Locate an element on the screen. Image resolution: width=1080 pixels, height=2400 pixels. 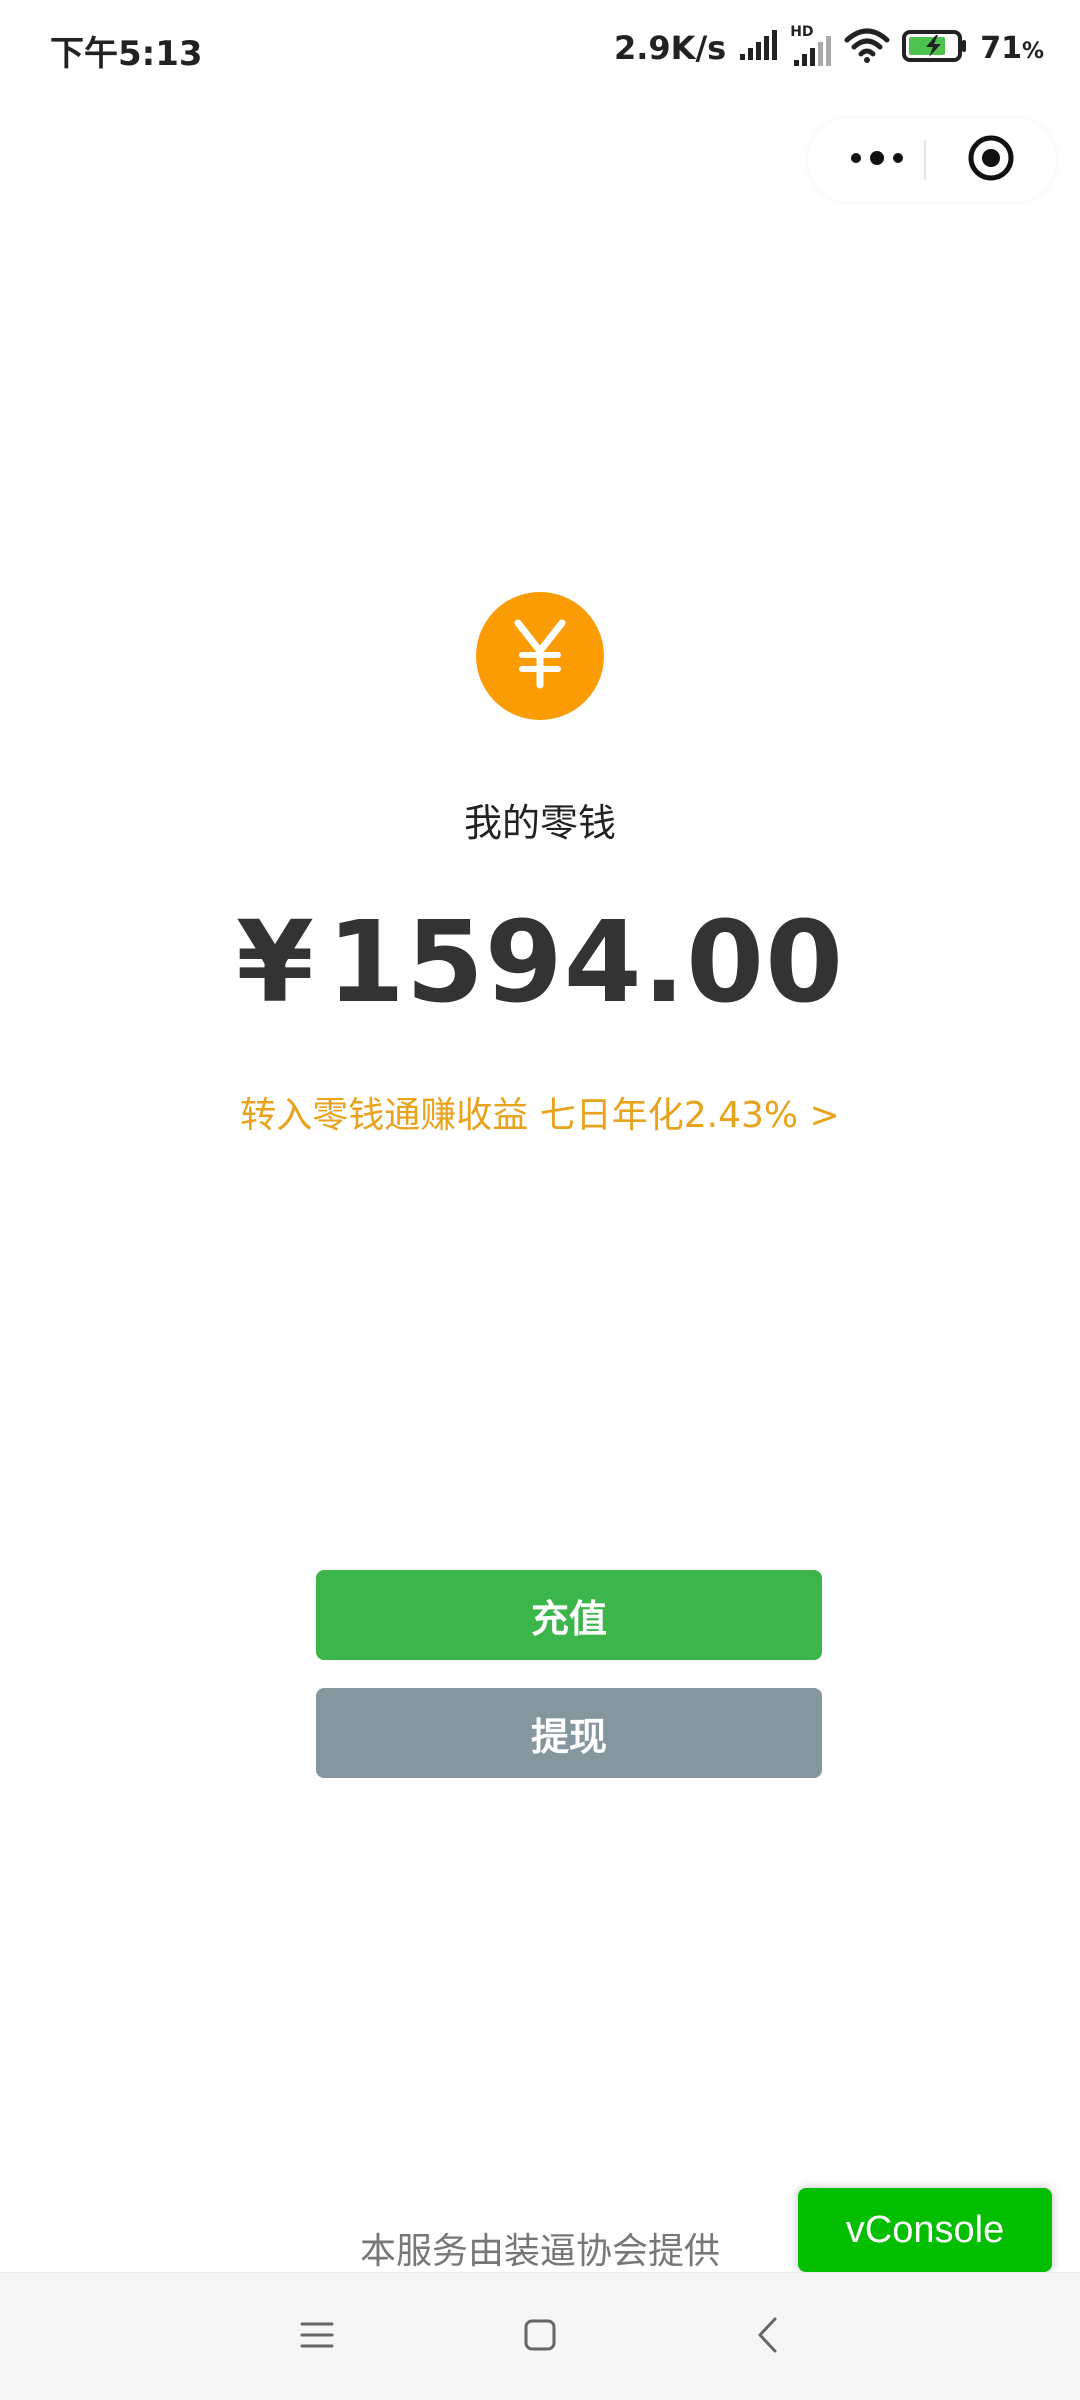
close-miniprogram-button is located at coordinates (991, 160).